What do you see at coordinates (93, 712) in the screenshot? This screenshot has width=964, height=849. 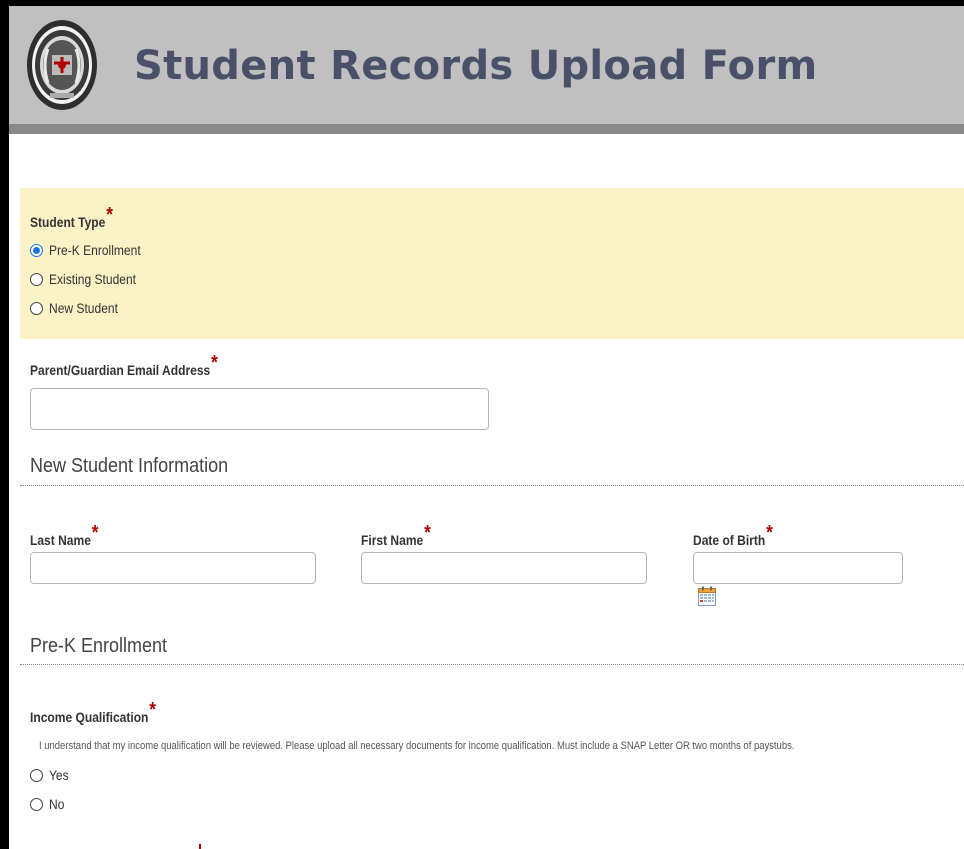 I see `income-qualification-label: Income Qualification*` at bounding box center [93, 712].